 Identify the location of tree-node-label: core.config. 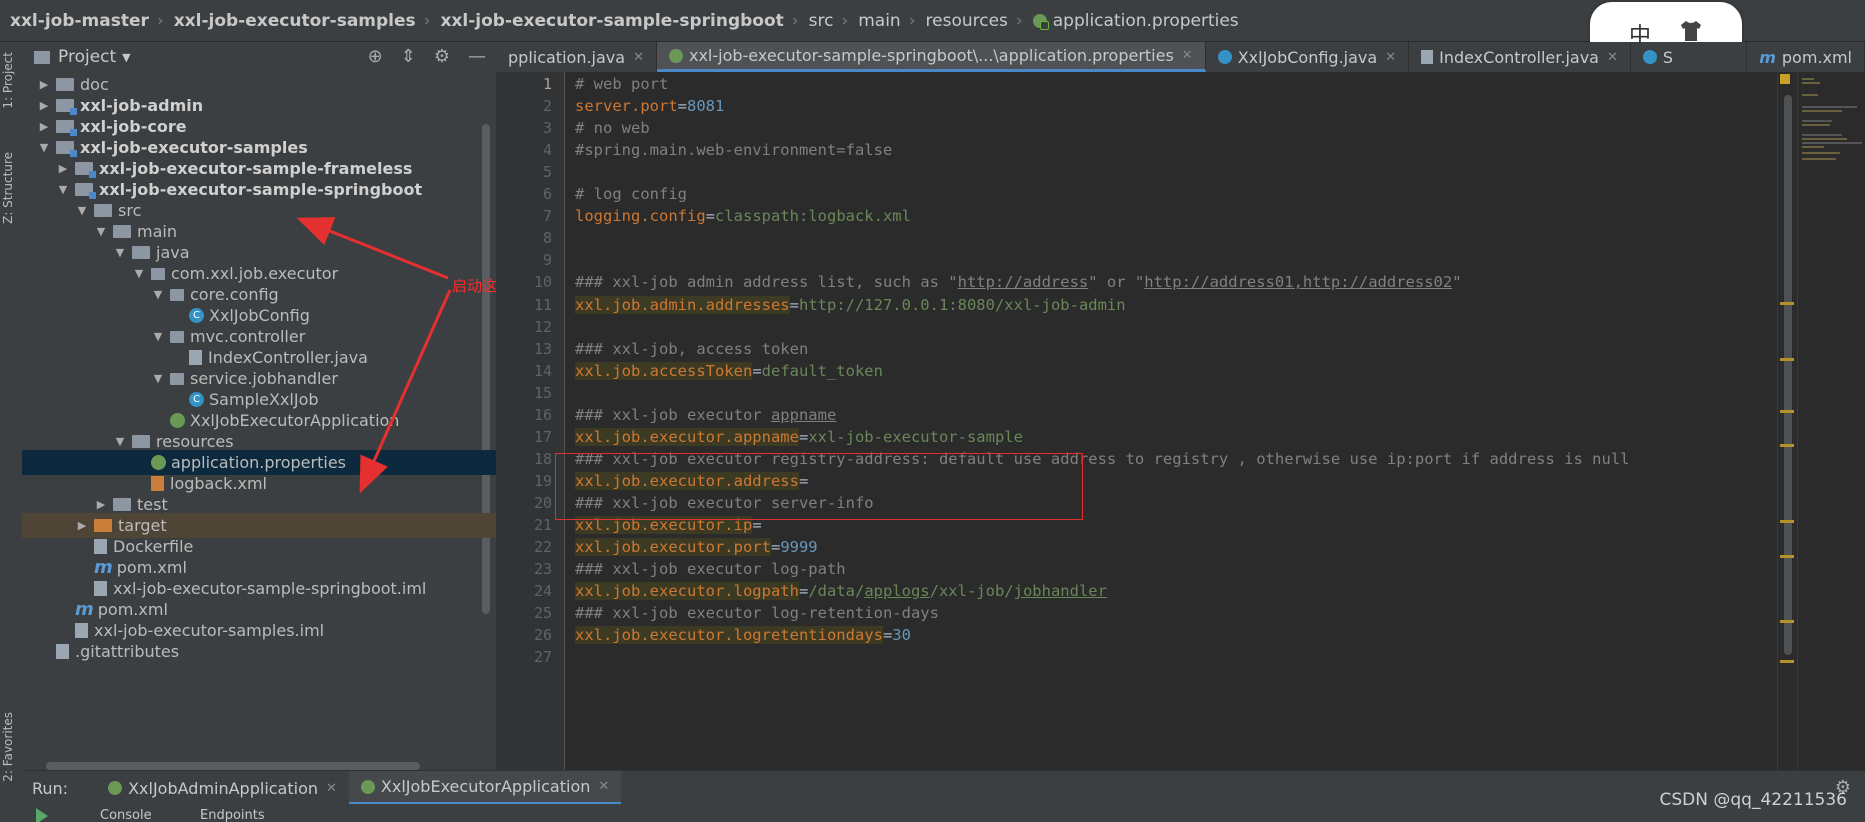
(234, 294).